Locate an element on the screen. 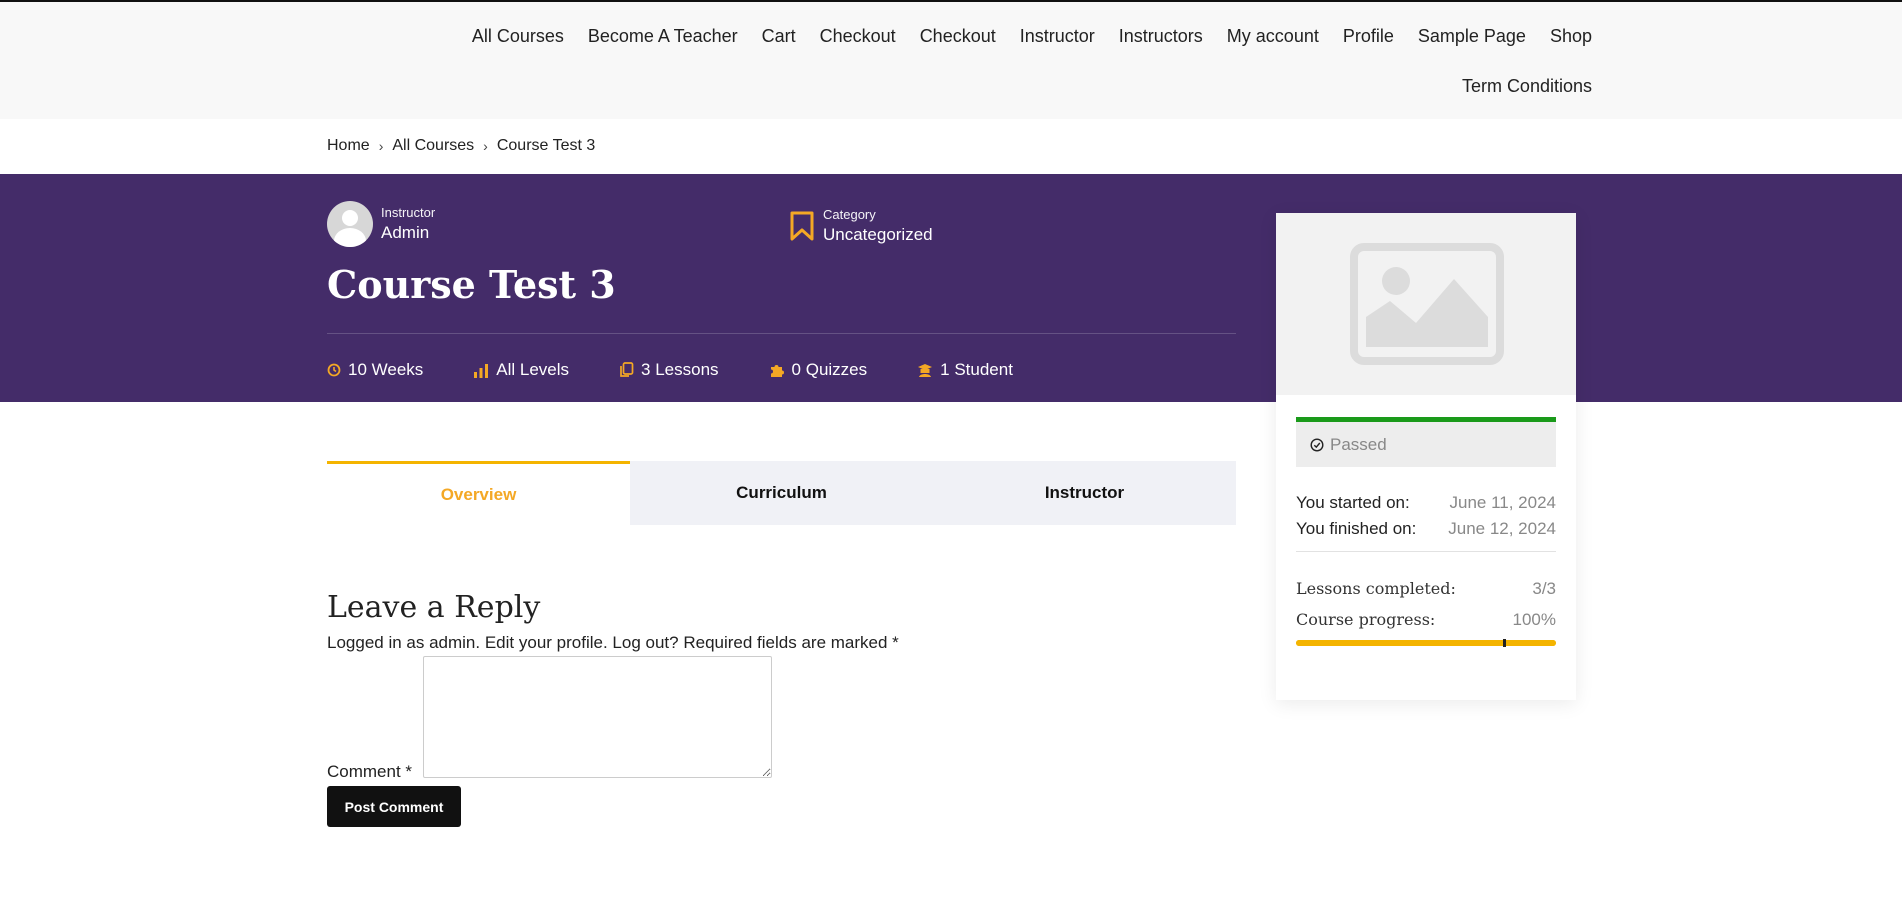  nav-checkout-2: Checkout is located at coordinates (958, 36).